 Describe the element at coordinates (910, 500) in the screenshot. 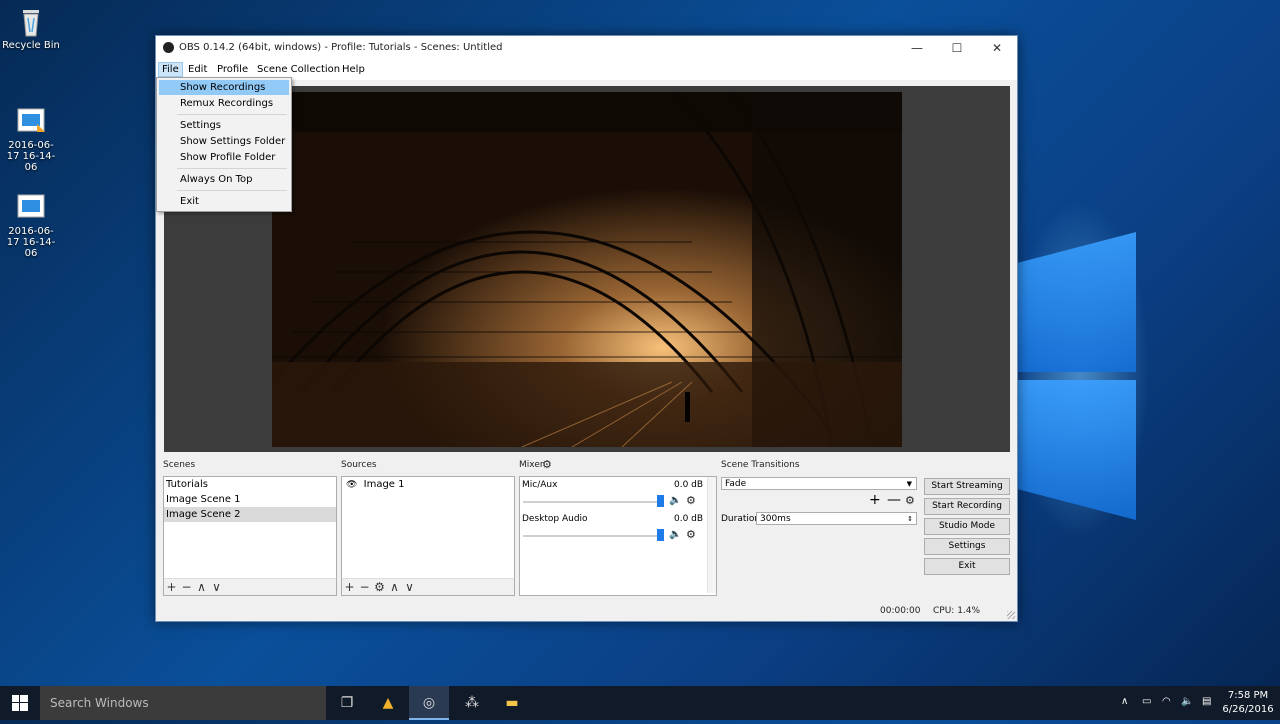

I see `transition-gear-icon: ⚙` at that location.